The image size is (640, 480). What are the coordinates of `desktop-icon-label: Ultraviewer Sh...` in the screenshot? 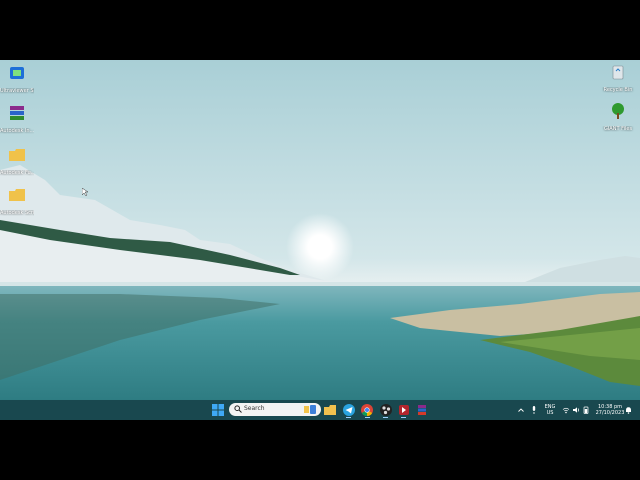 It's located at (17, 91).